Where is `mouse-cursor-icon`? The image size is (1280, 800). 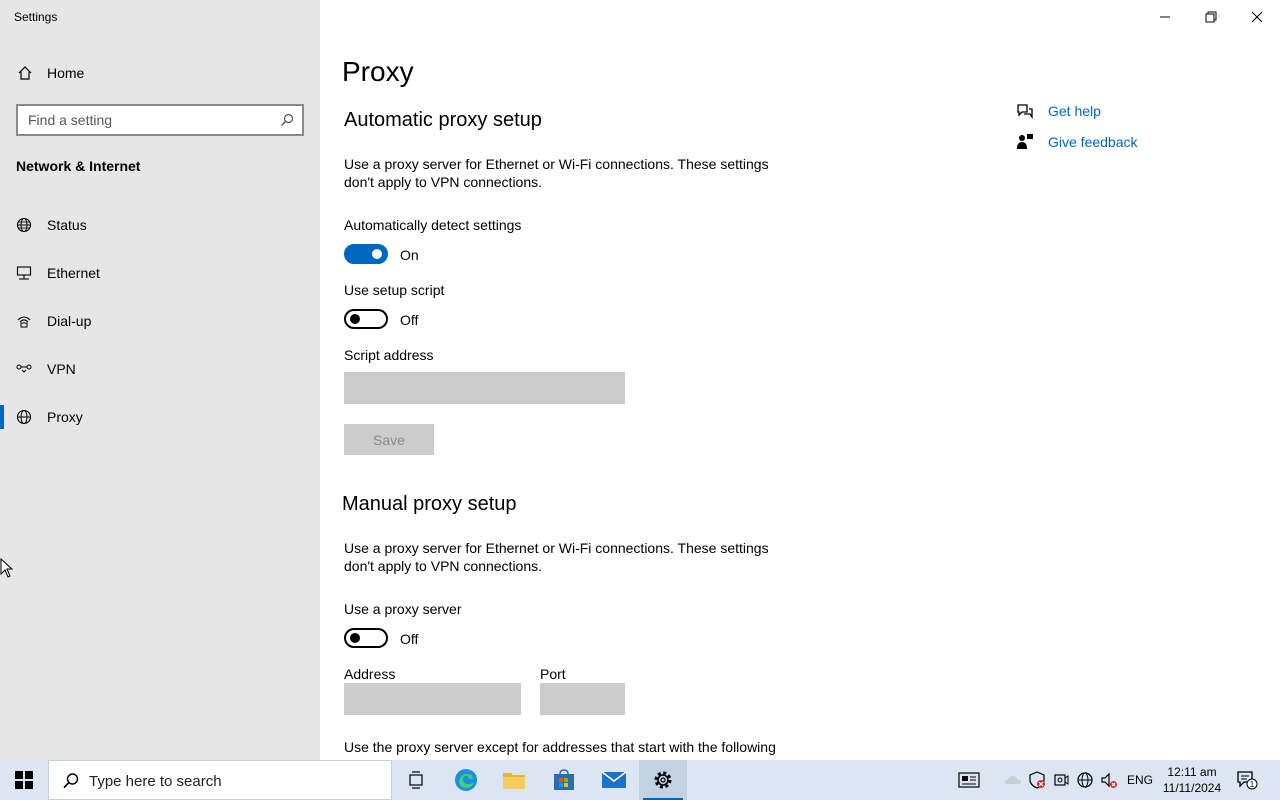 mouse-cursor-icon is located at coordinates (7, 568).